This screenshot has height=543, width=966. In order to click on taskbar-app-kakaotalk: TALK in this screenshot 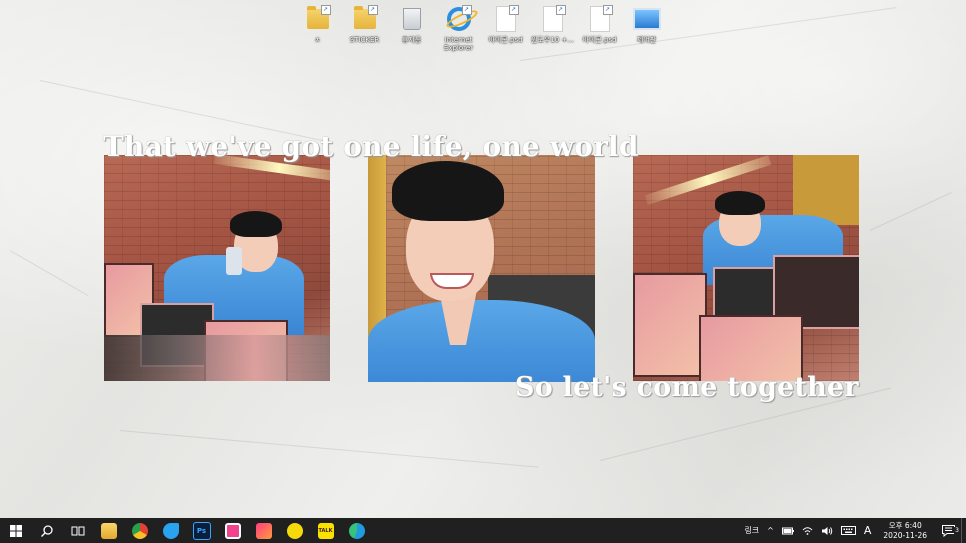, I will do `click(325, 530)`.